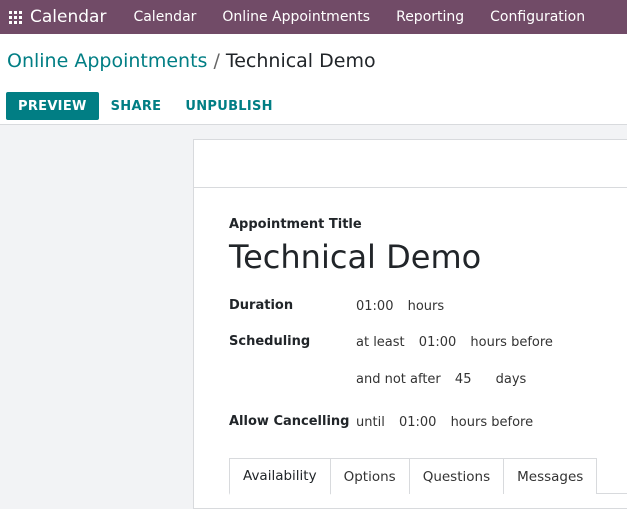 The height and width of the screenshot is (509, 627). I want to click on duration-unit: hours, so click(426, 306).